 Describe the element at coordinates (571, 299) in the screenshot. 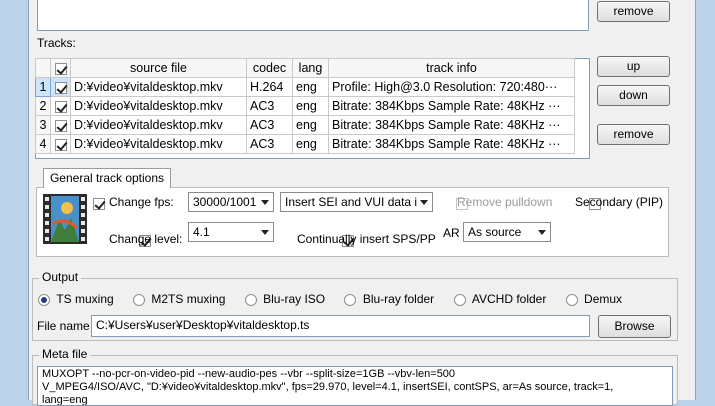

I see `radio-demux` at that location.